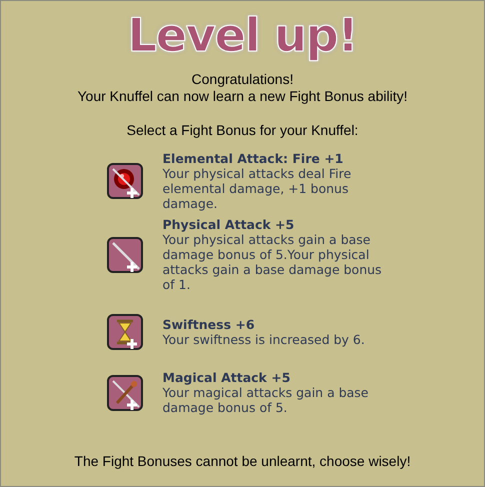 This screenshot has width=485, height=487. Describe the element at coordinates (124, 181) in the screenshot. I see `fire-orb-icon` at that location.